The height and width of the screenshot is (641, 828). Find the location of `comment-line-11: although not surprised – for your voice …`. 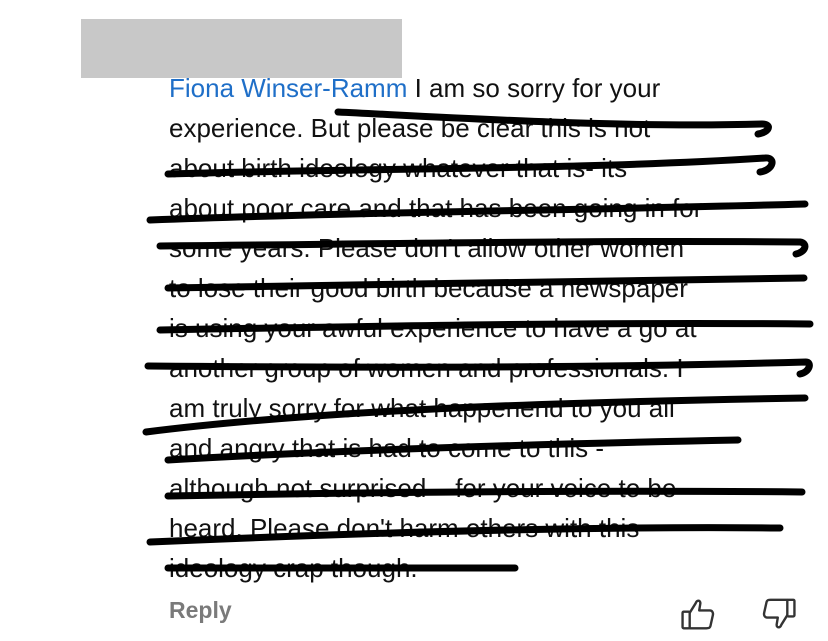

comment-line-11: although not surprised – for your voice … is located at coordinates (423, 488).